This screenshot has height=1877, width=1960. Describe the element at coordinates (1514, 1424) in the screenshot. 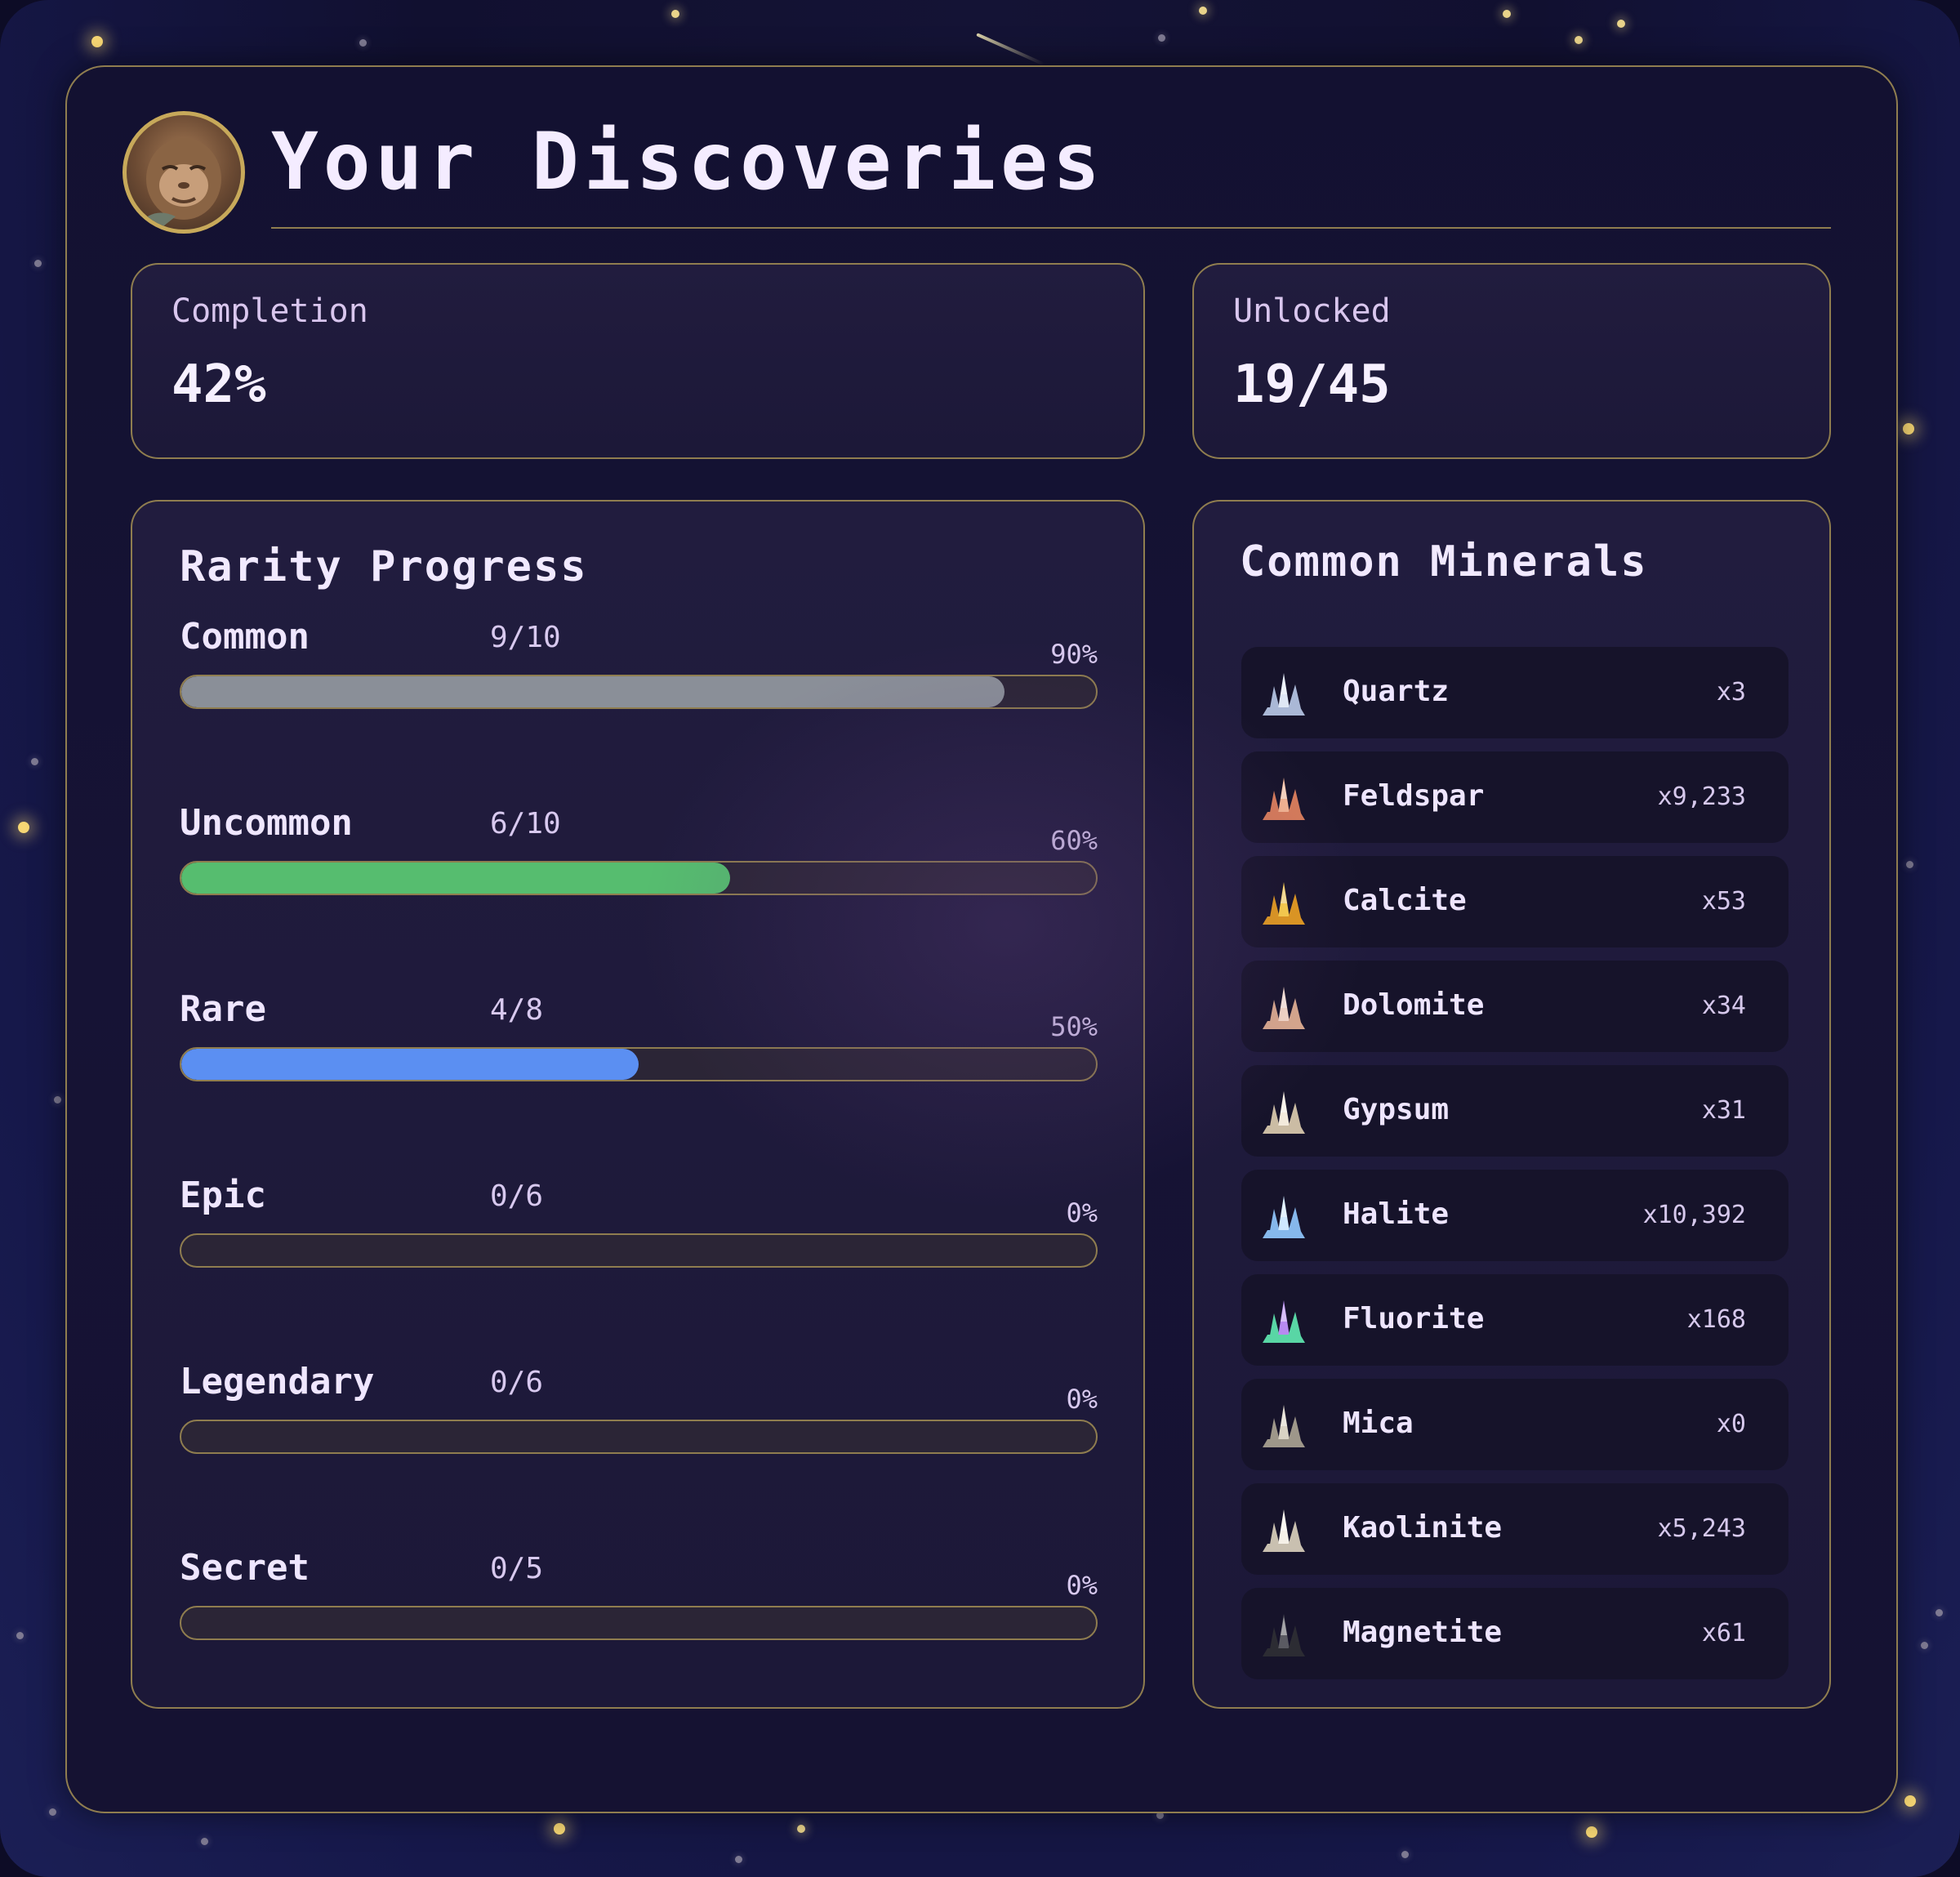

I see `mineral-item-mica: Mica x0` at that location.